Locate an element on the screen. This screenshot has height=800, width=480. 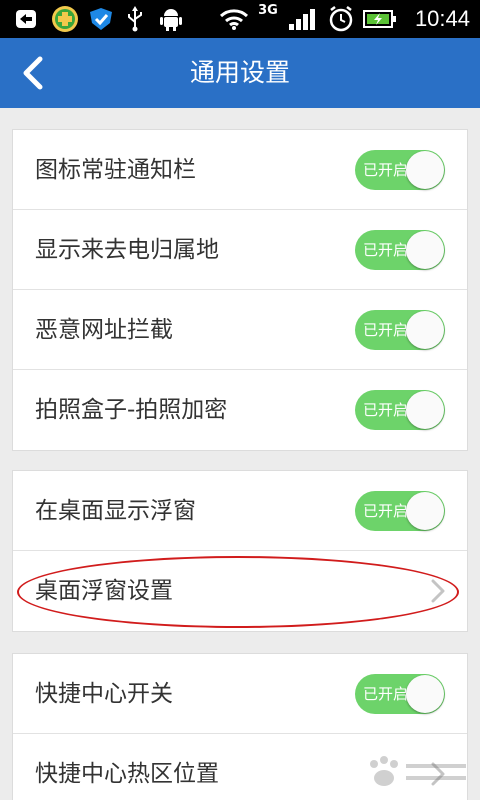
title-bar: 通用设置 is located at coordinates (240, 73).